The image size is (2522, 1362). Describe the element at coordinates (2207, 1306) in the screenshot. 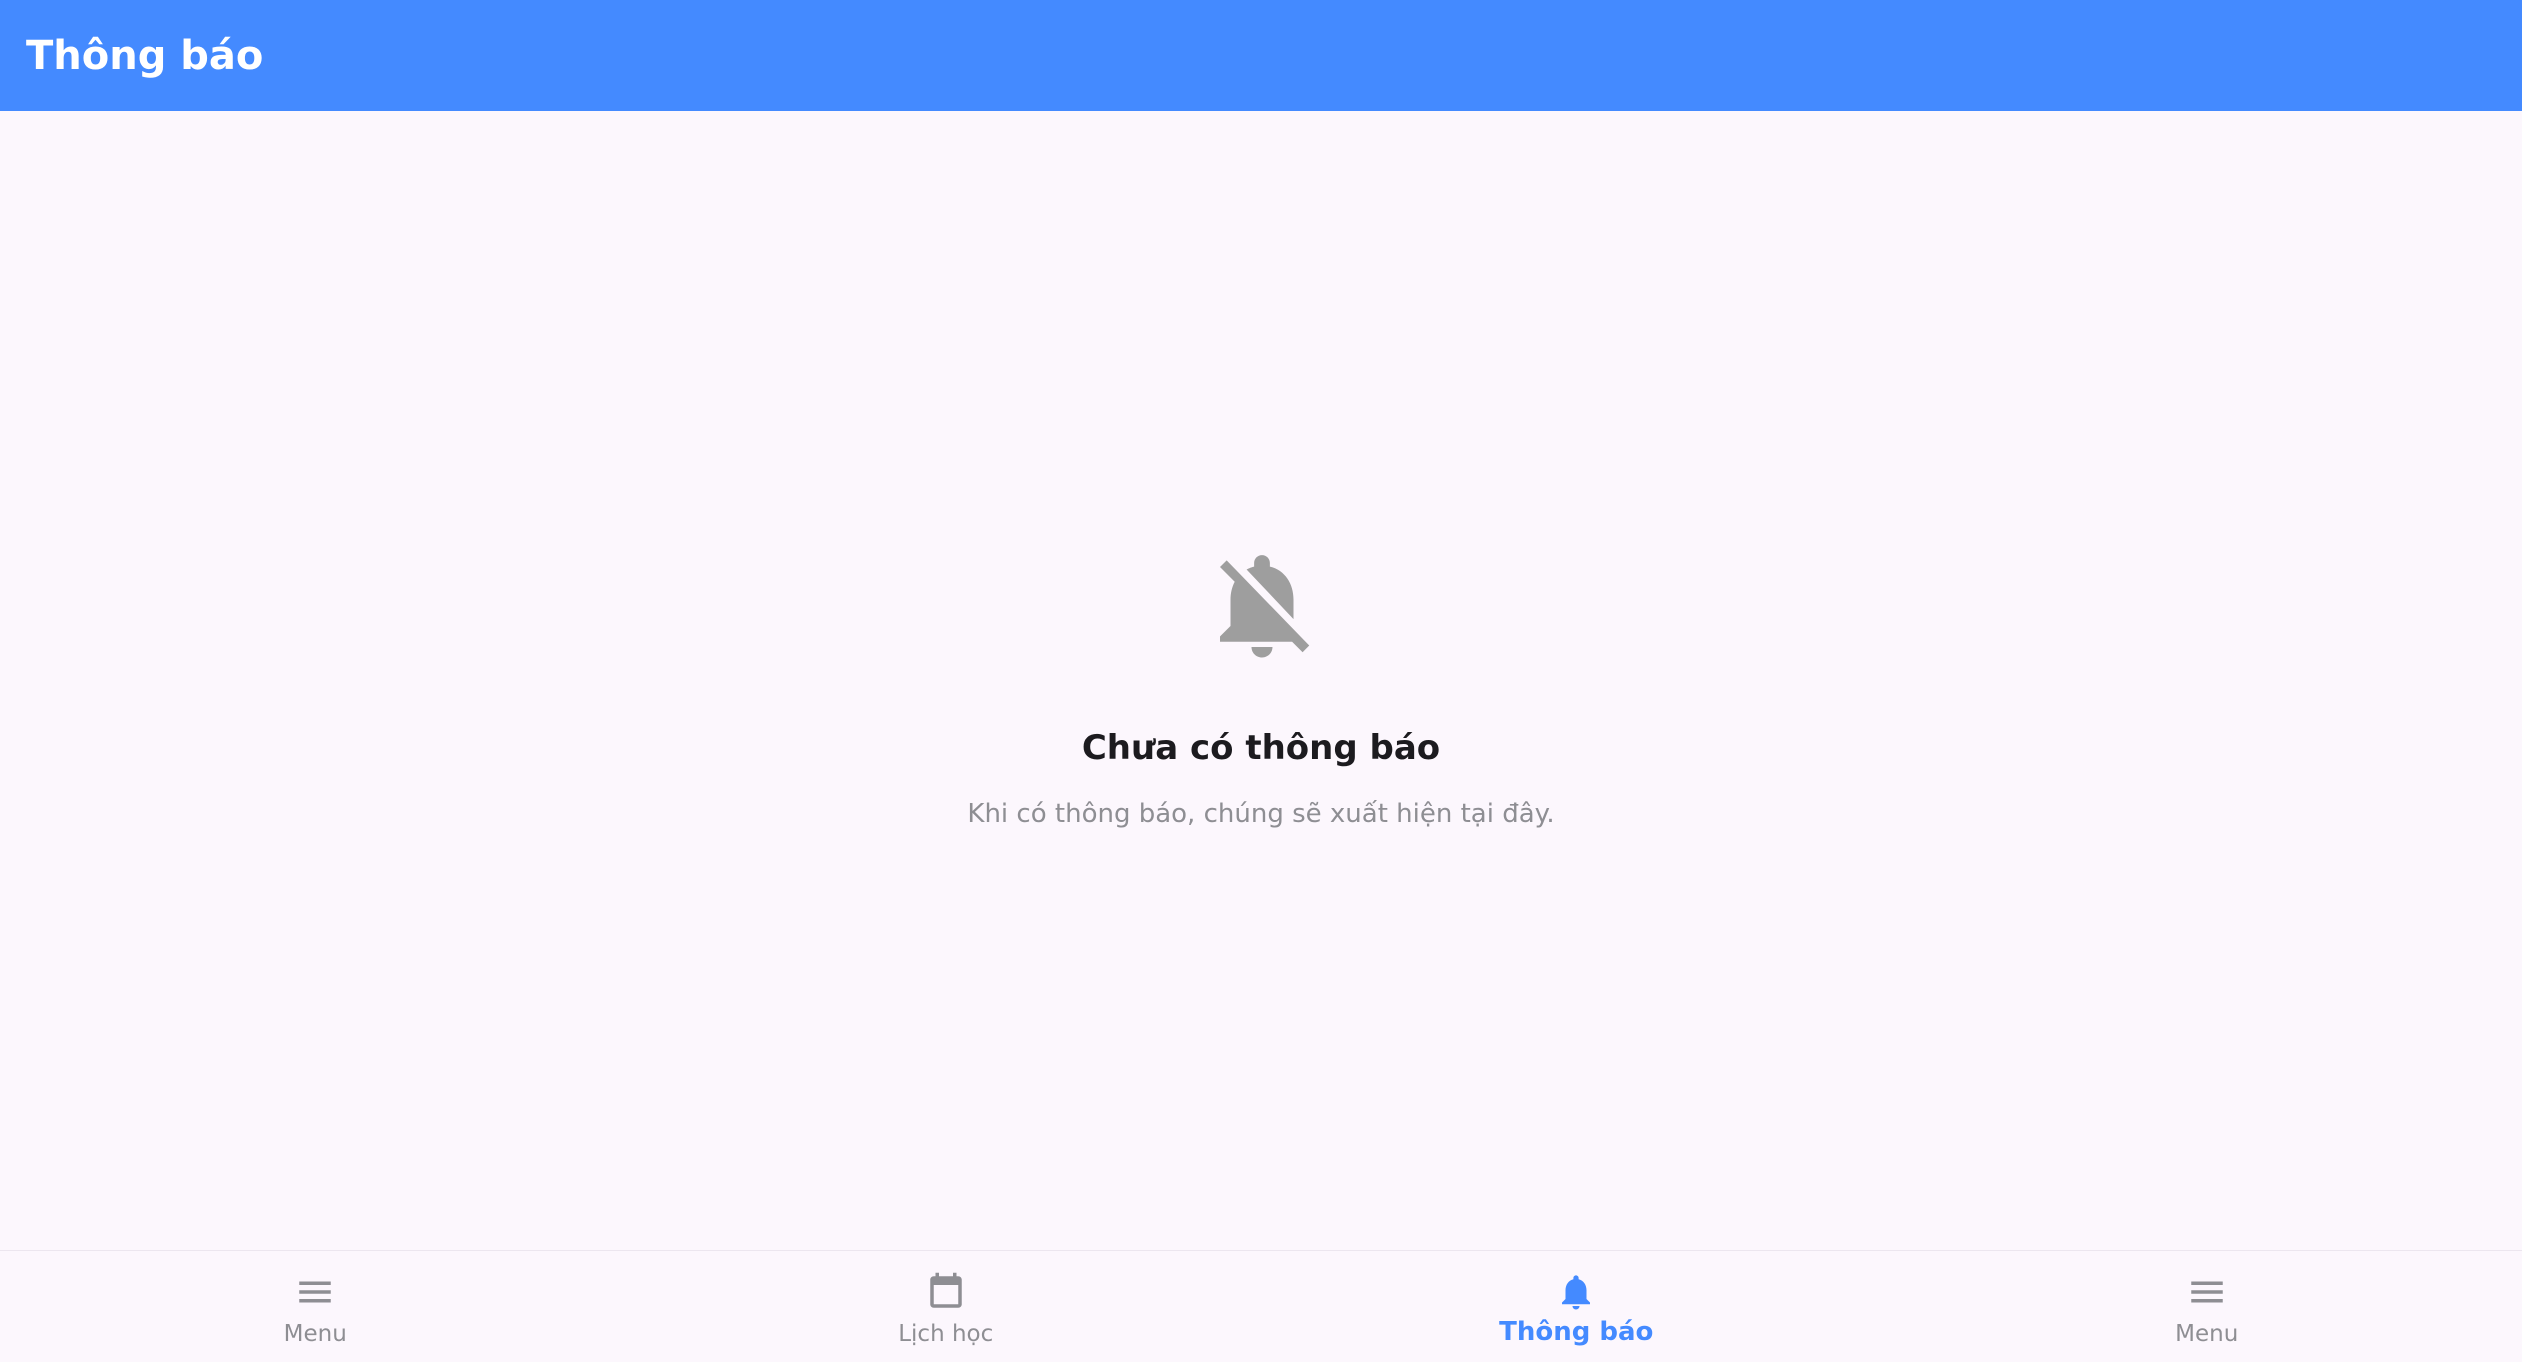

I see `nav-item-menu-2: Menu` at that location.